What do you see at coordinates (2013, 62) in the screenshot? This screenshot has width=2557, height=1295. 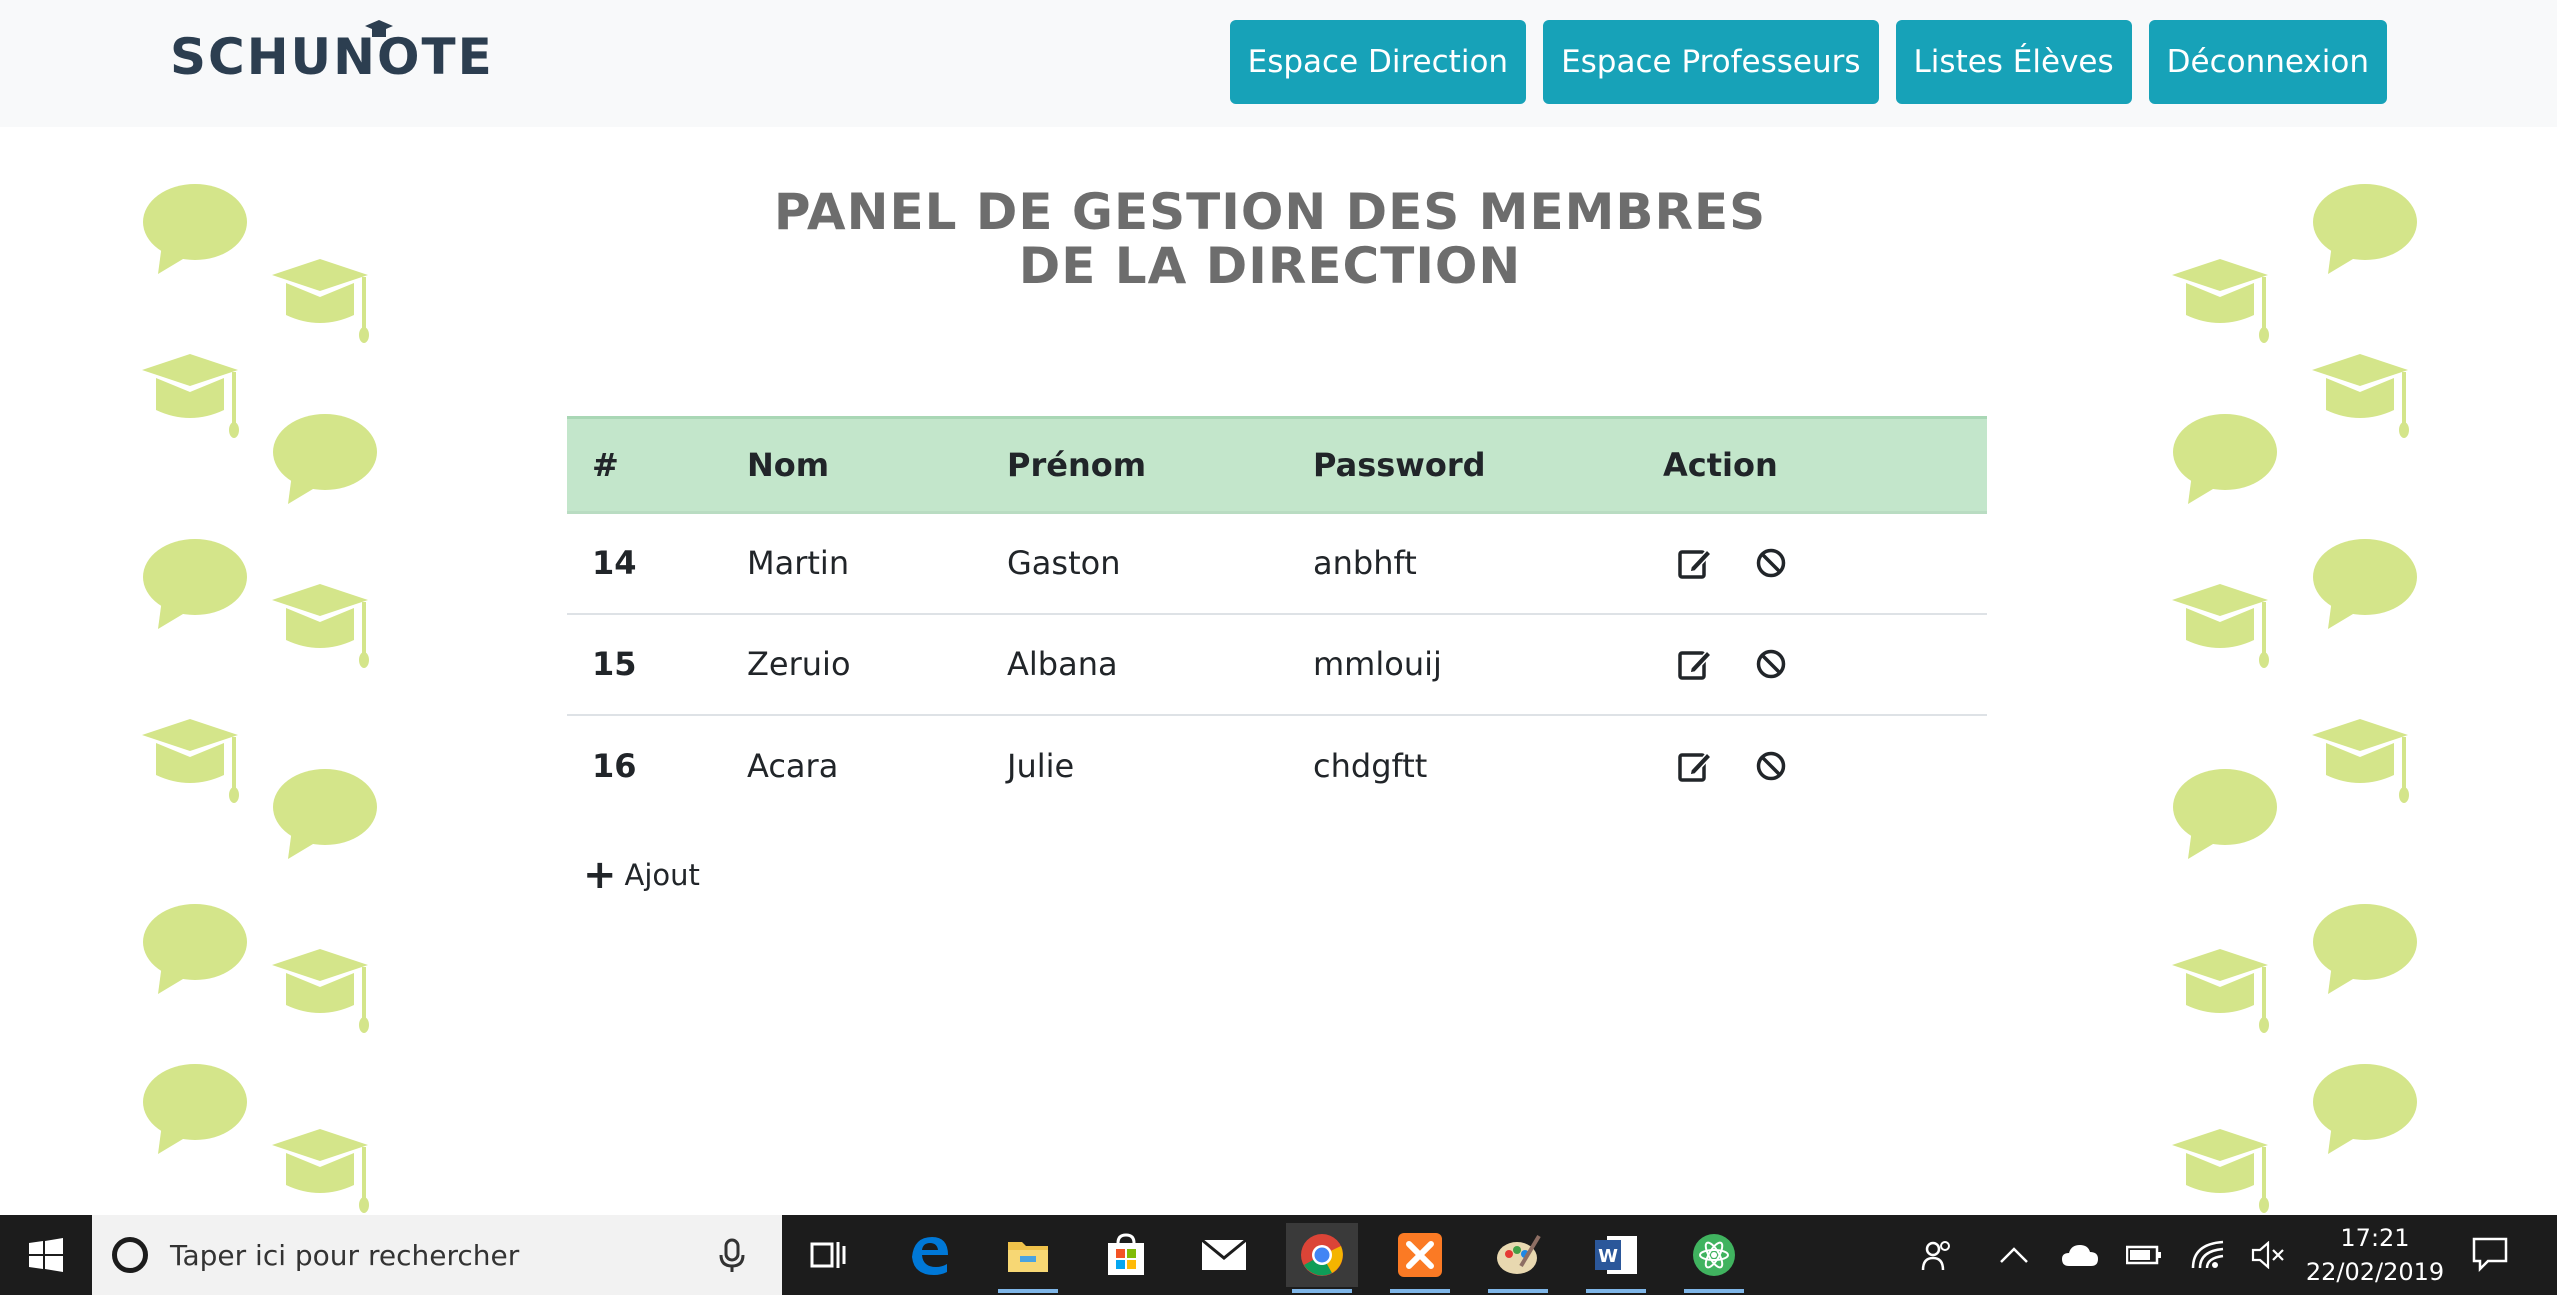 I see `listes-eleves-button: Listes Élèves` at bounding box center [2013, 62].